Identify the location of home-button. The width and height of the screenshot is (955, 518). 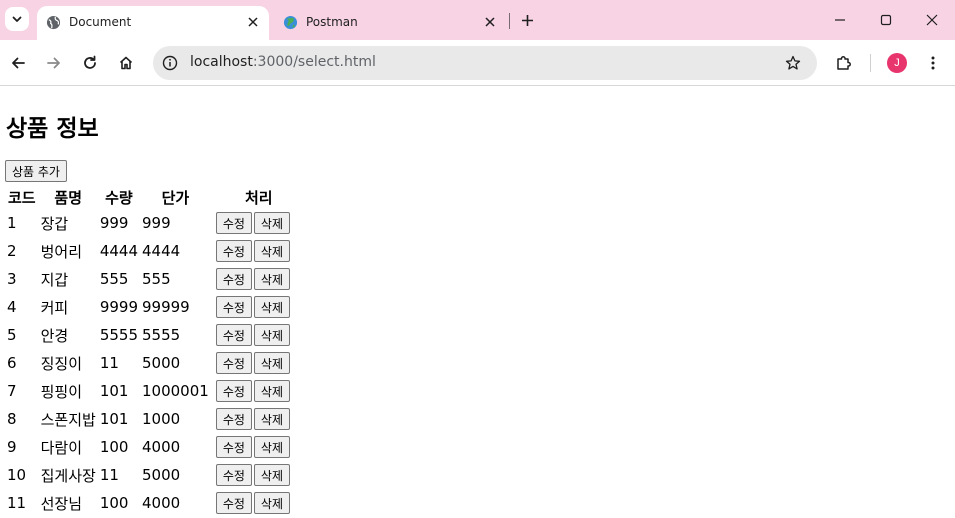
(126, 63).